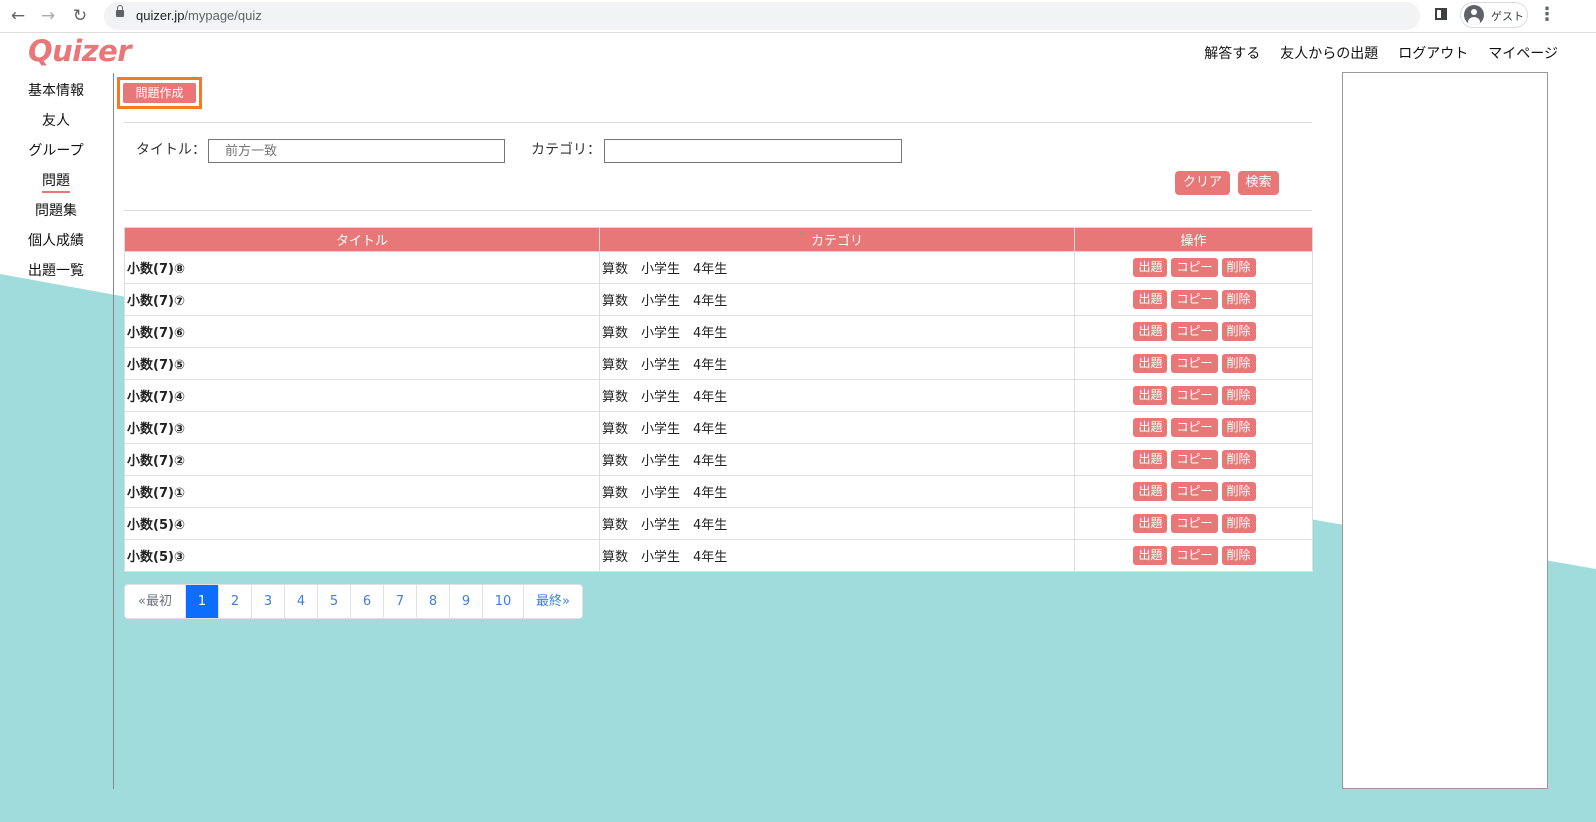  Describe the element at coordinates (552, 601) in the screenshot. I see `pagination-last: 最終»` at that location.